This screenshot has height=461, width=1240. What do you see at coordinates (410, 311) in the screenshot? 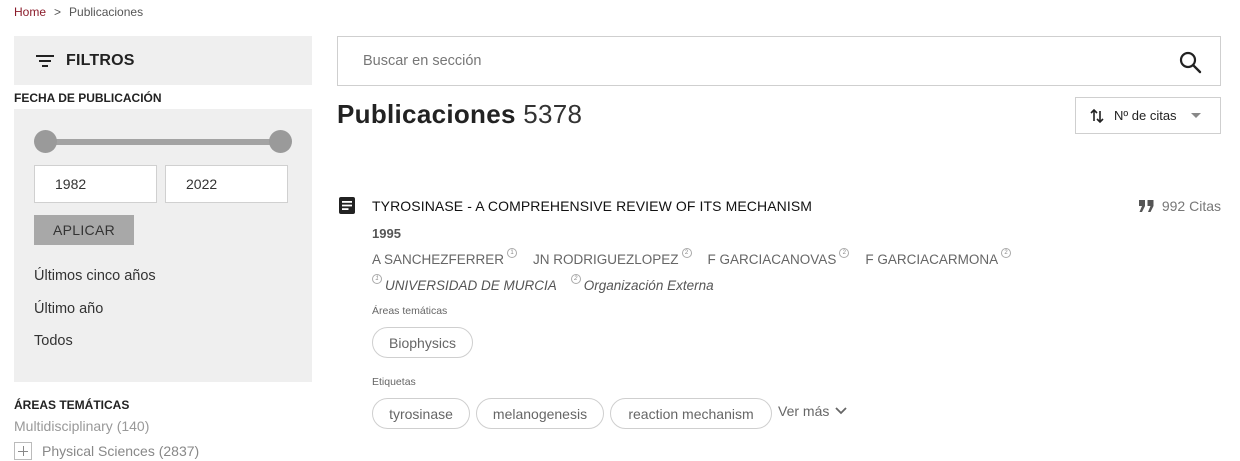
I see `areas-label: Áreas temáticas` at bounding box center [410, 311].